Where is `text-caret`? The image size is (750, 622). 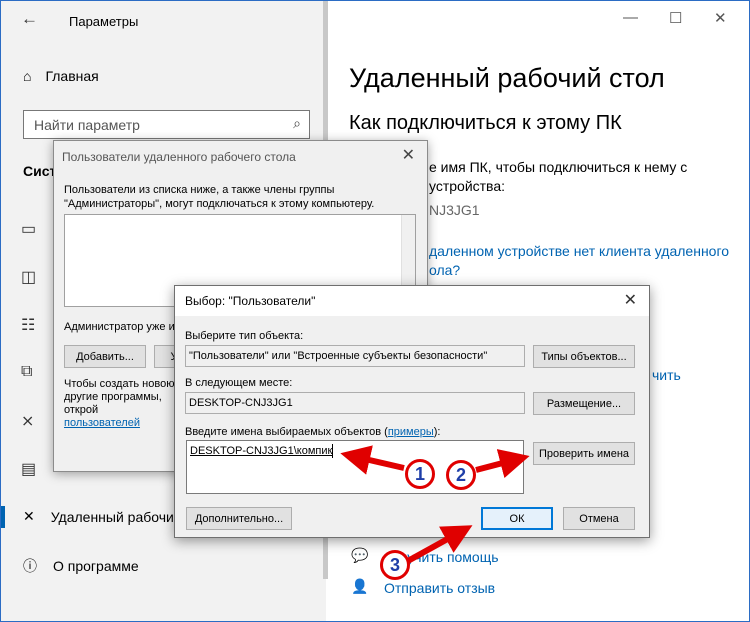
text-caret is located at coordinates (332, 451).